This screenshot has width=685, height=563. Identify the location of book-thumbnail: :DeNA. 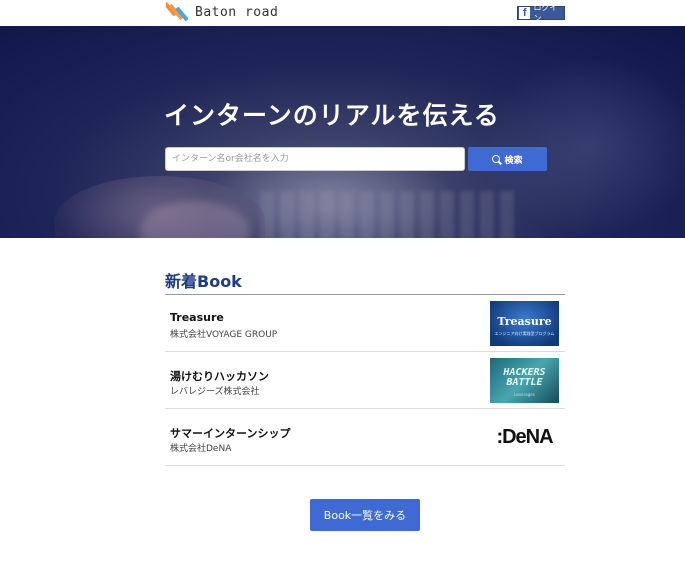
(524, 437).